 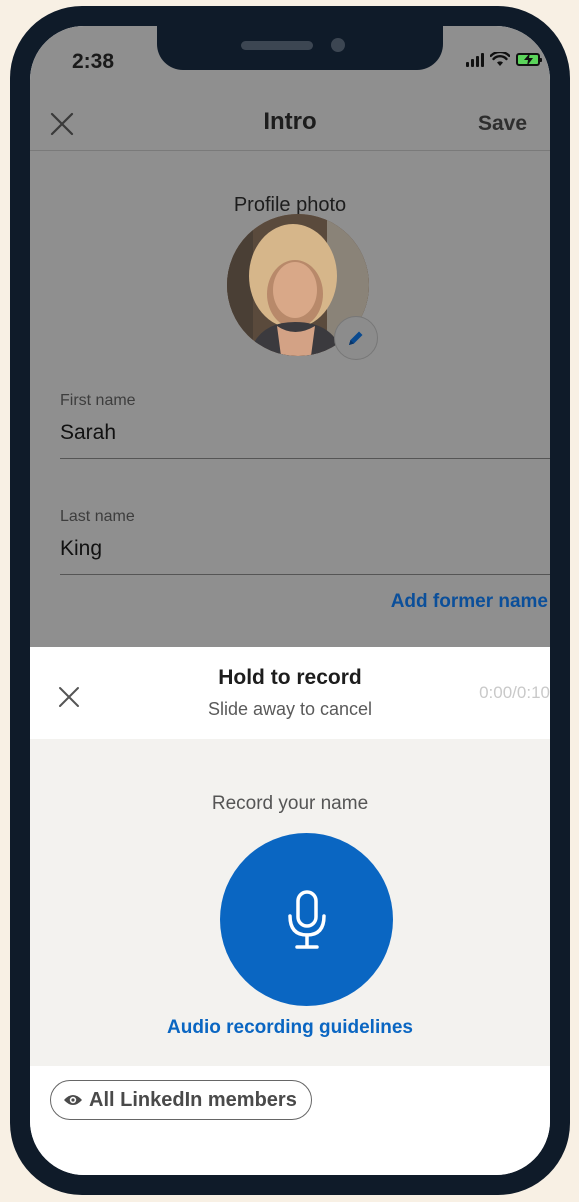 I want to click on add-former-name-link: Add former name, so click(x=290, y=602).